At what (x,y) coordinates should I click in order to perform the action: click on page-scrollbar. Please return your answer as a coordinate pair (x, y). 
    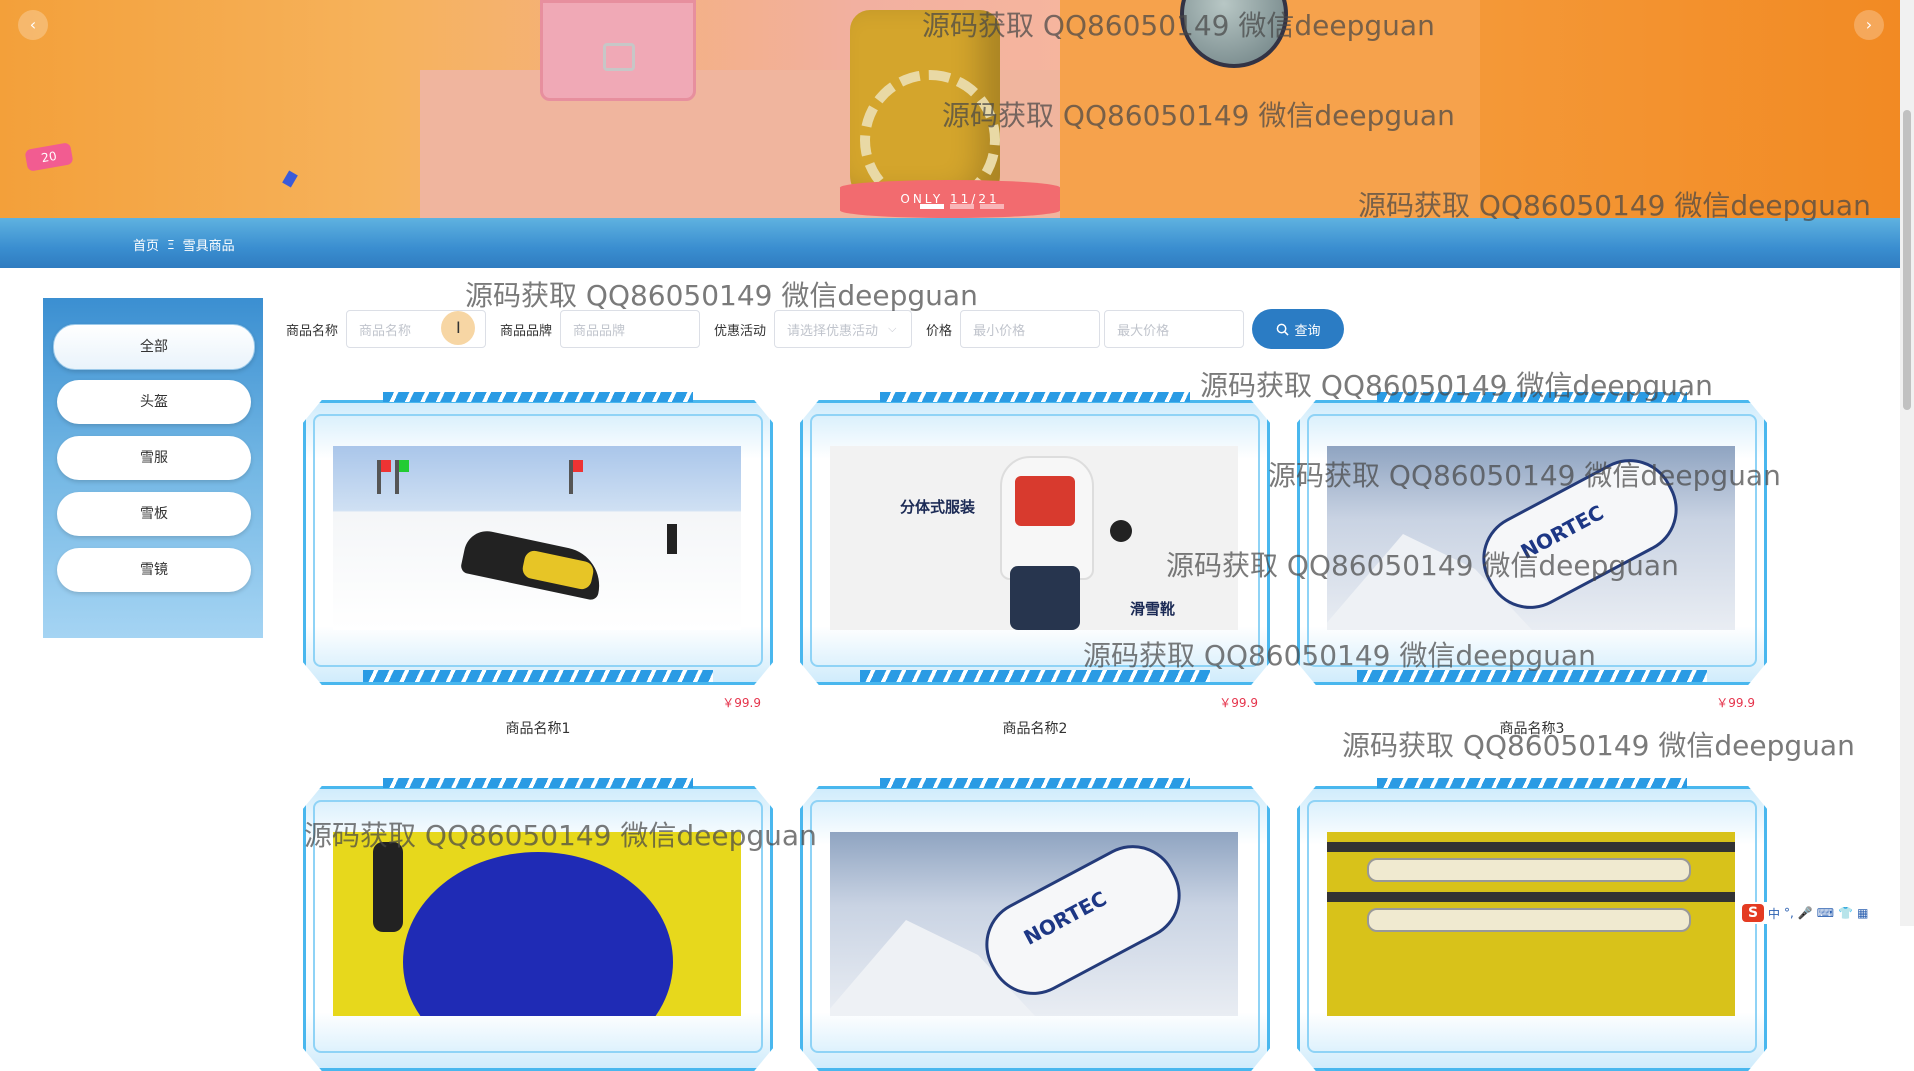
    Looking at the image, I should click on (1907, 463).